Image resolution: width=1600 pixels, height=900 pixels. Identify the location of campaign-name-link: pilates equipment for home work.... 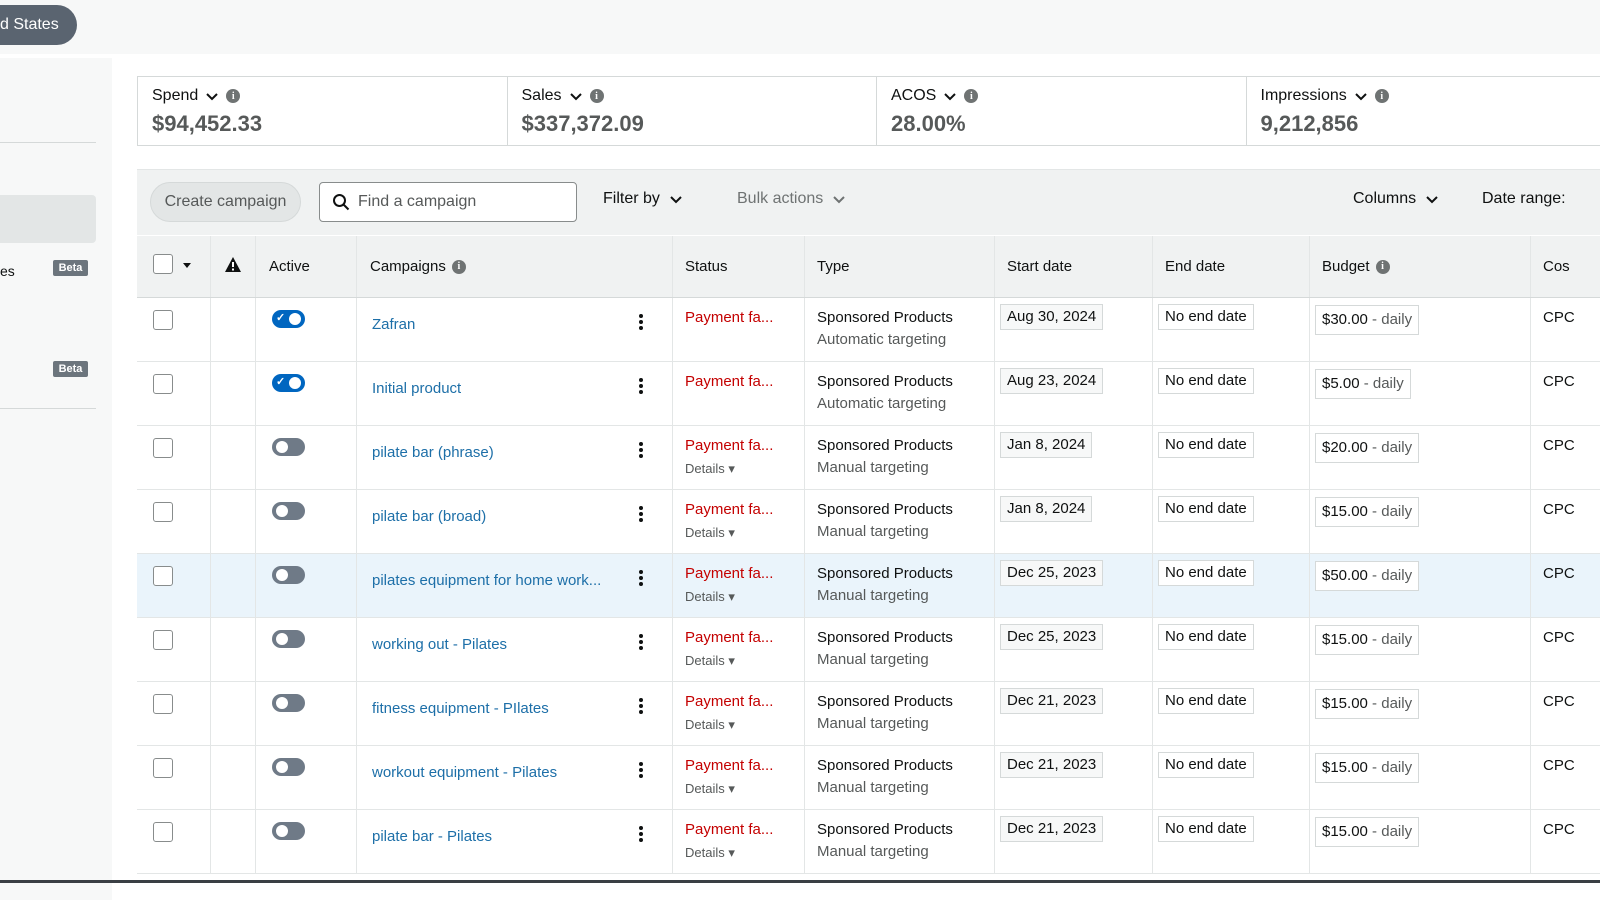
(486, 580).